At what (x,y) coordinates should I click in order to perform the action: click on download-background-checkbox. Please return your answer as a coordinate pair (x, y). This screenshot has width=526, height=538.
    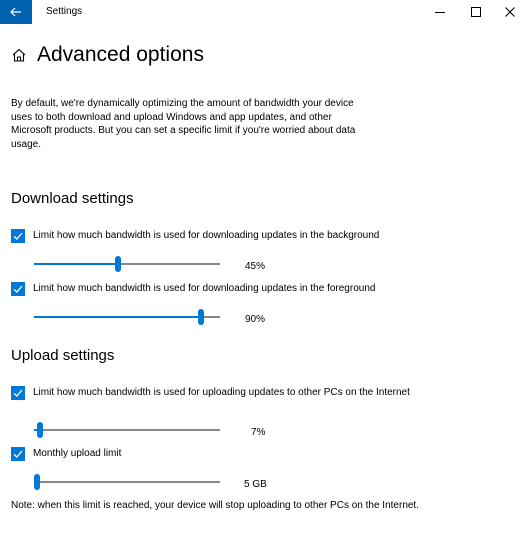
    Looking at the image, I should click on (18, 236).